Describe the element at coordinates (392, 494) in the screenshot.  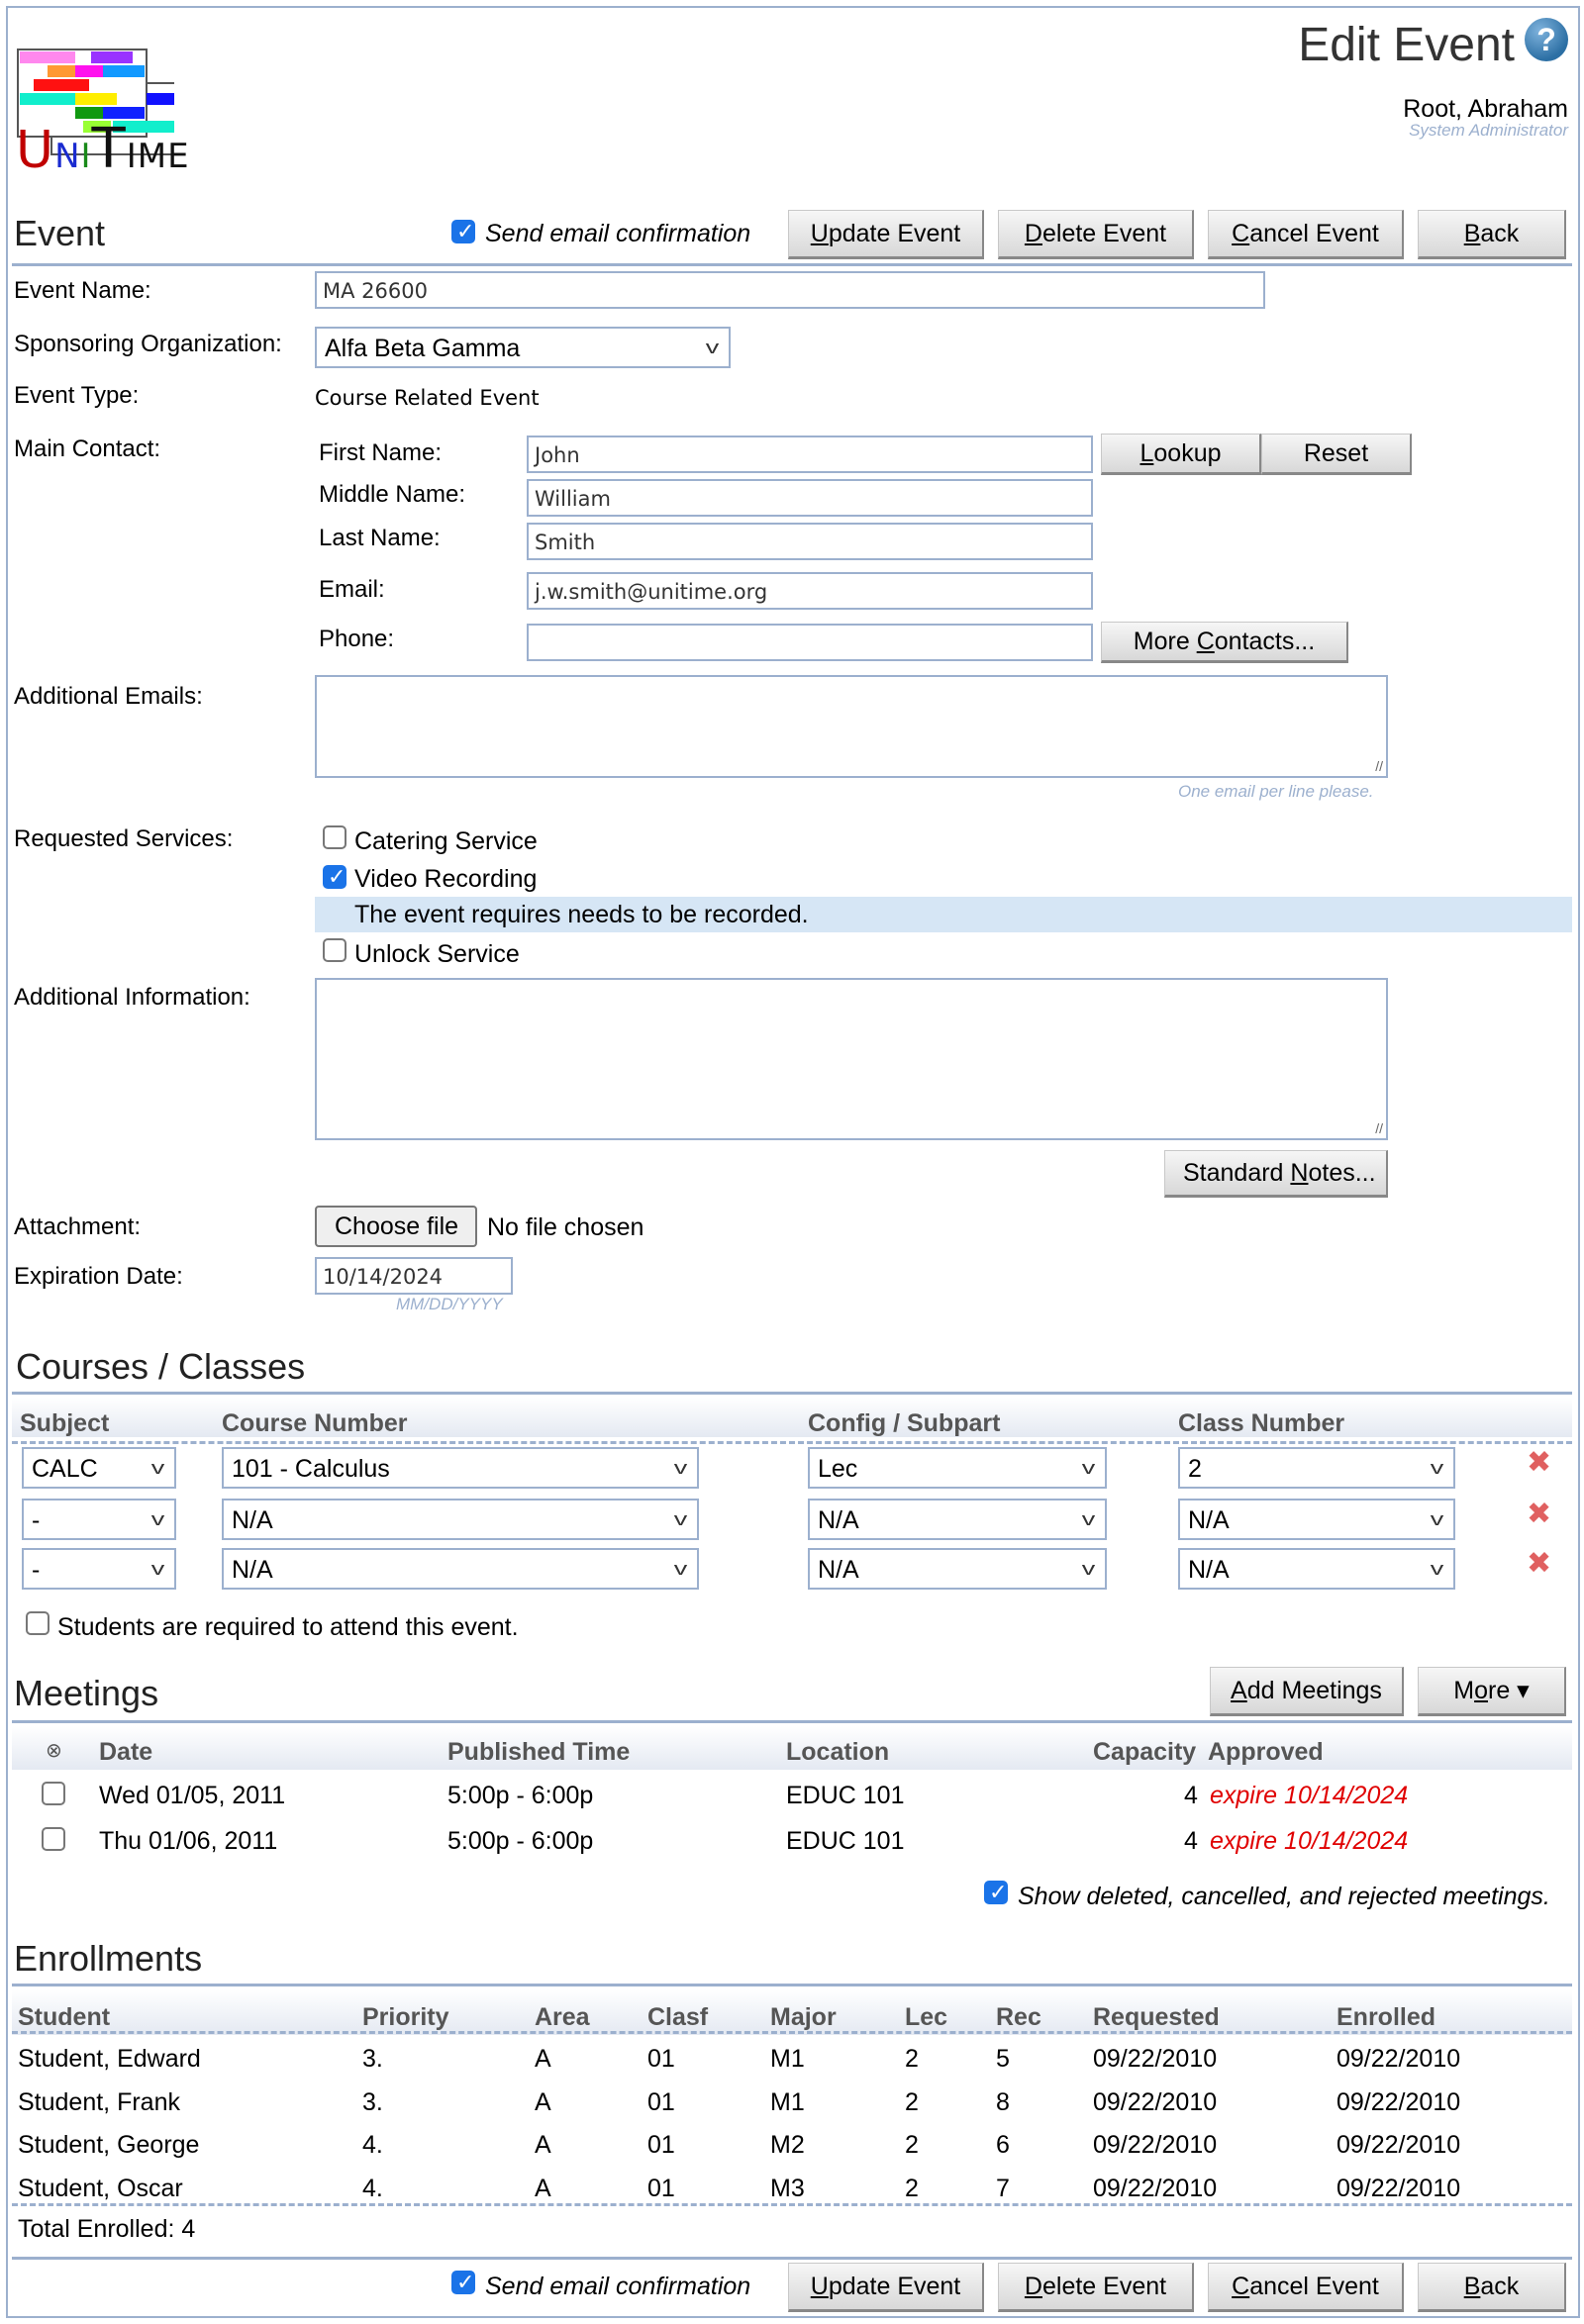
I see `middle-name-label: Middle Name:` at that location.